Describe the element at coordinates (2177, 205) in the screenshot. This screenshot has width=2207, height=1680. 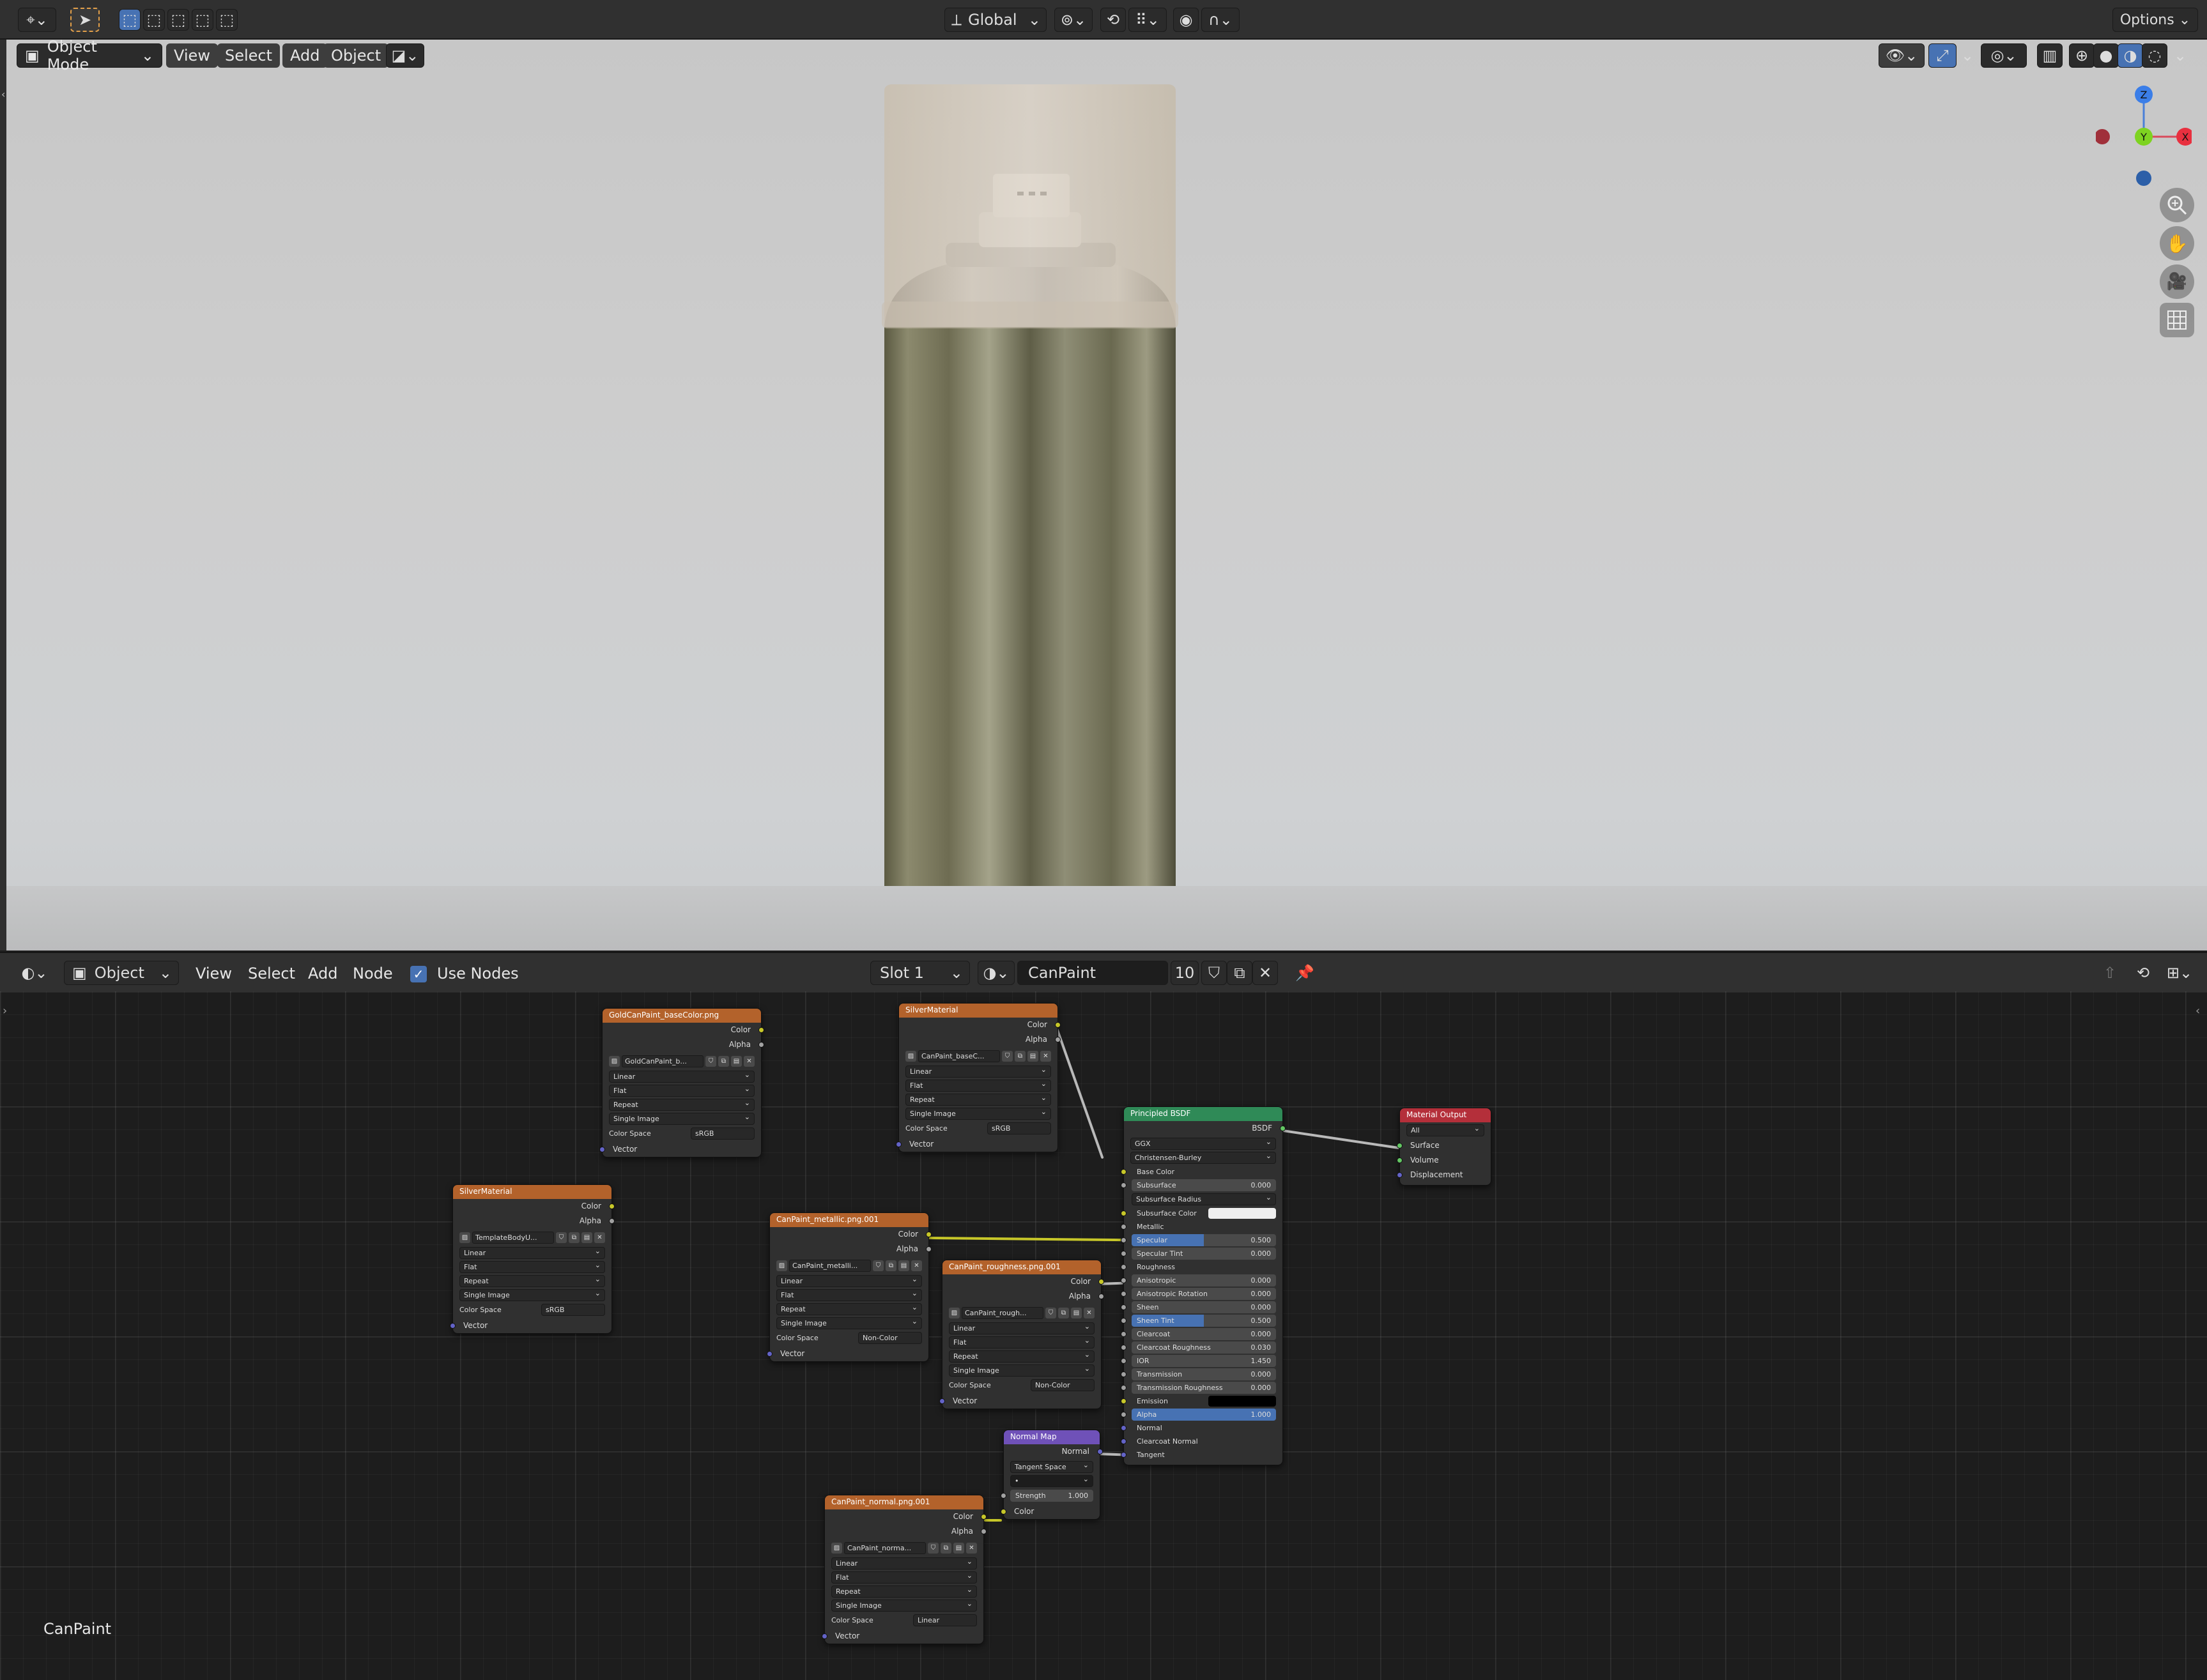
I see `zoom-icon` at that location.